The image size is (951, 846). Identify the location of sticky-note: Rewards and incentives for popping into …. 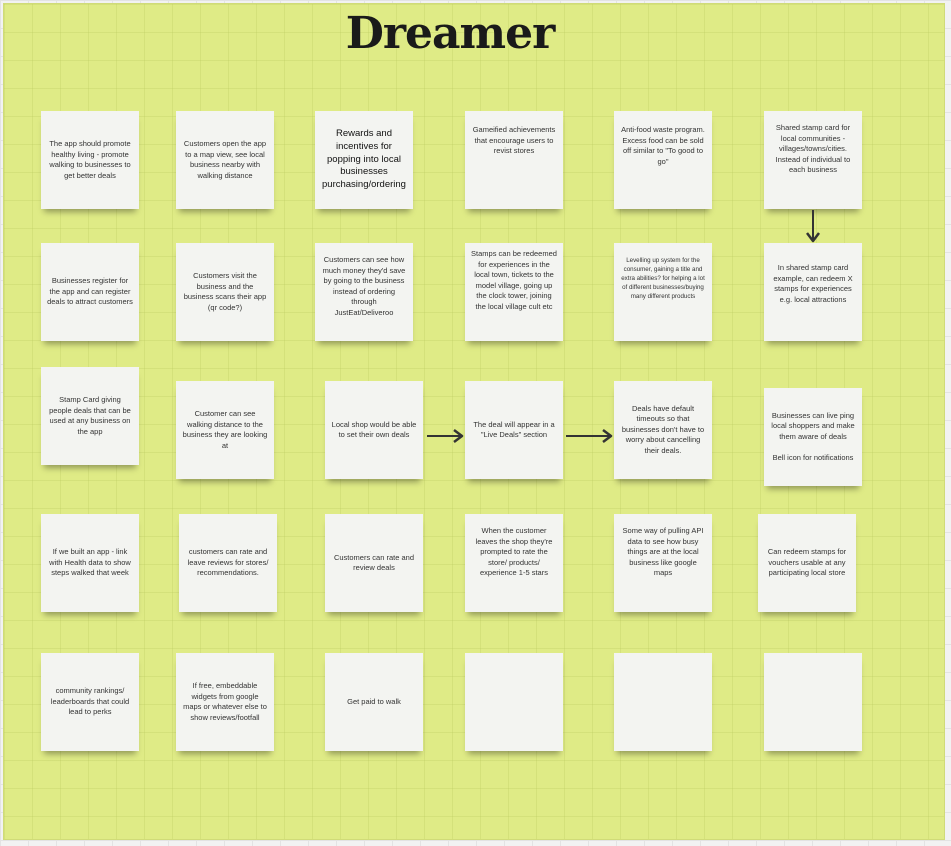
(364, 160).